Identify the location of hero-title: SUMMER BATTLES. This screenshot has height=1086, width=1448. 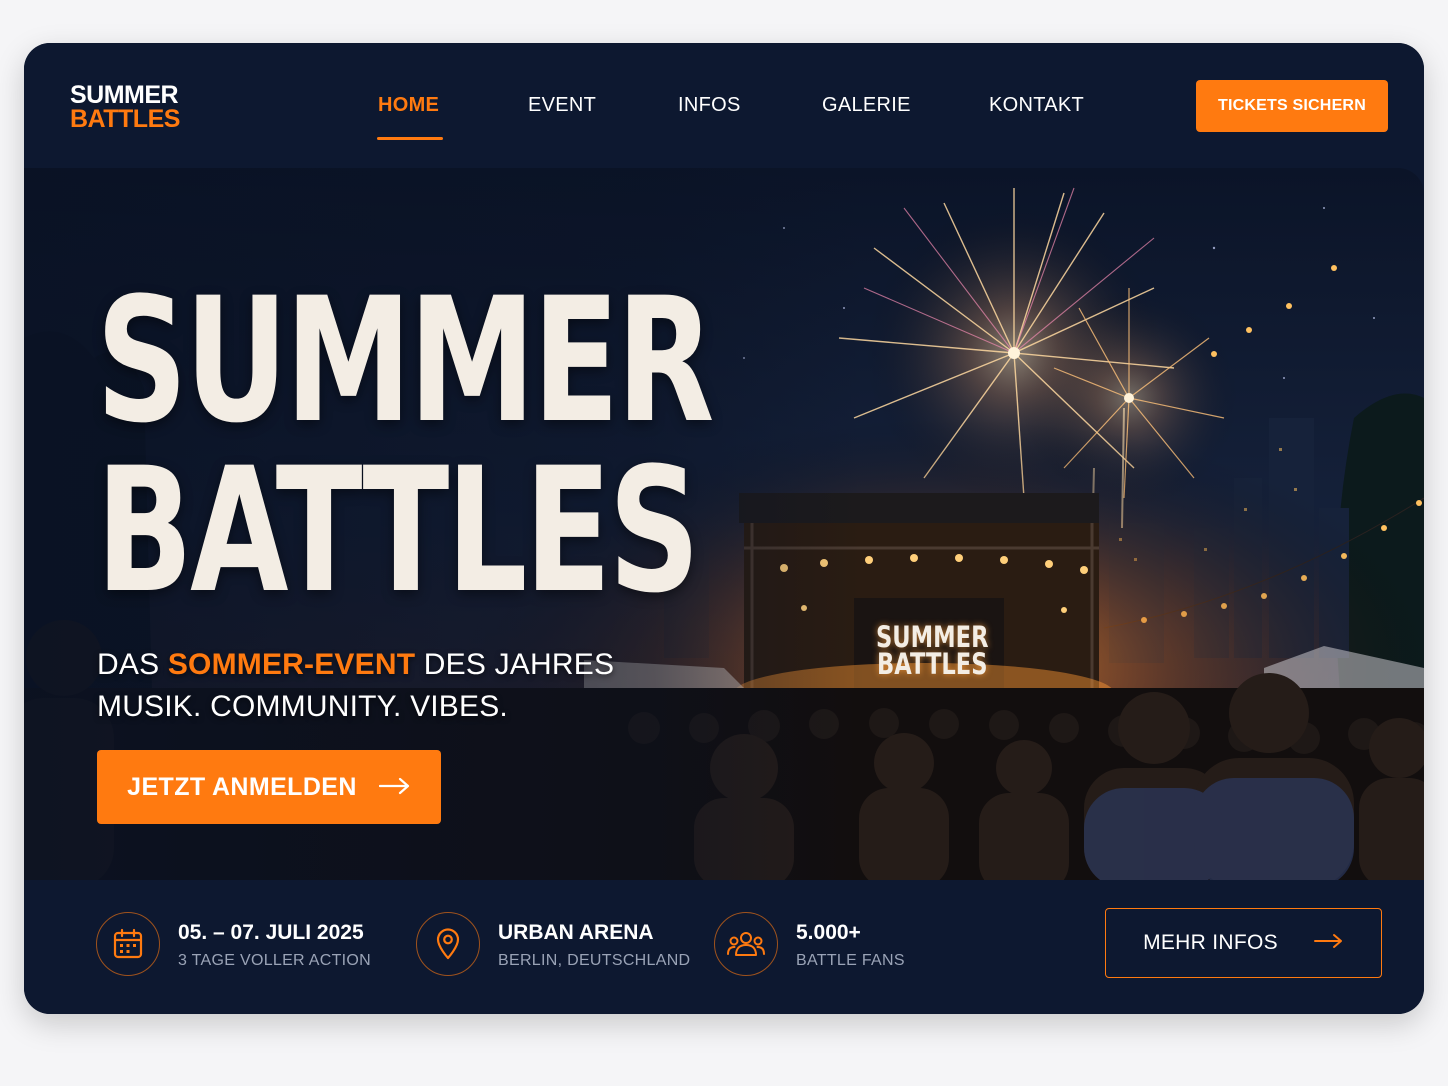
(405, 445).